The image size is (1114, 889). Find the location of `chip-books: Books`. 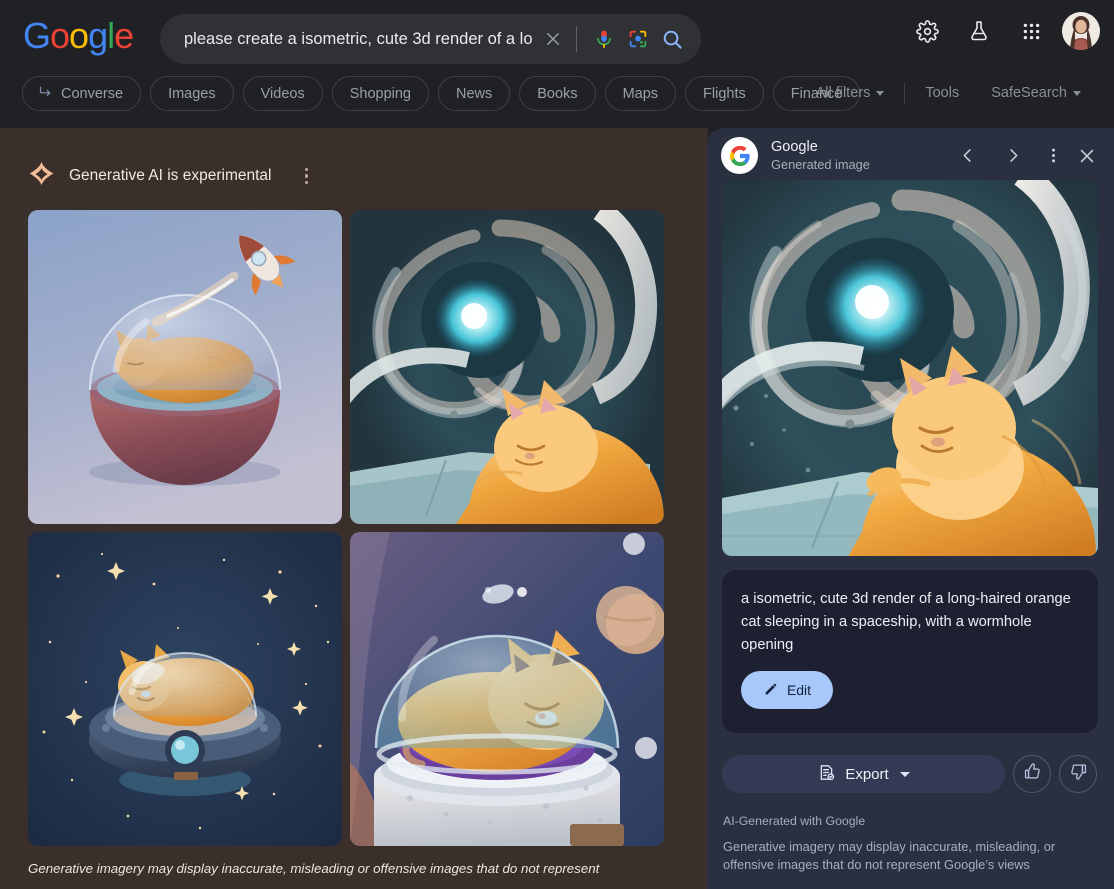

chip-books: Books is located at coordinates (557, 93).